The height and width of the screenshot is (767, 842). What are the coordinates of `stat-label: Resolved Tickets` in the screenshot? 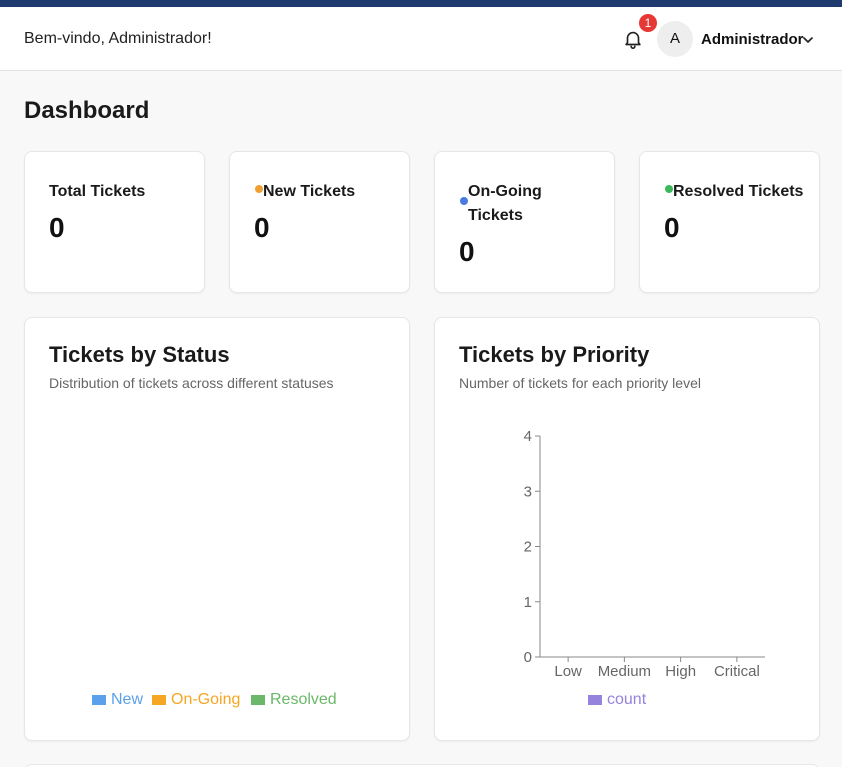 It's located at (738, 191).